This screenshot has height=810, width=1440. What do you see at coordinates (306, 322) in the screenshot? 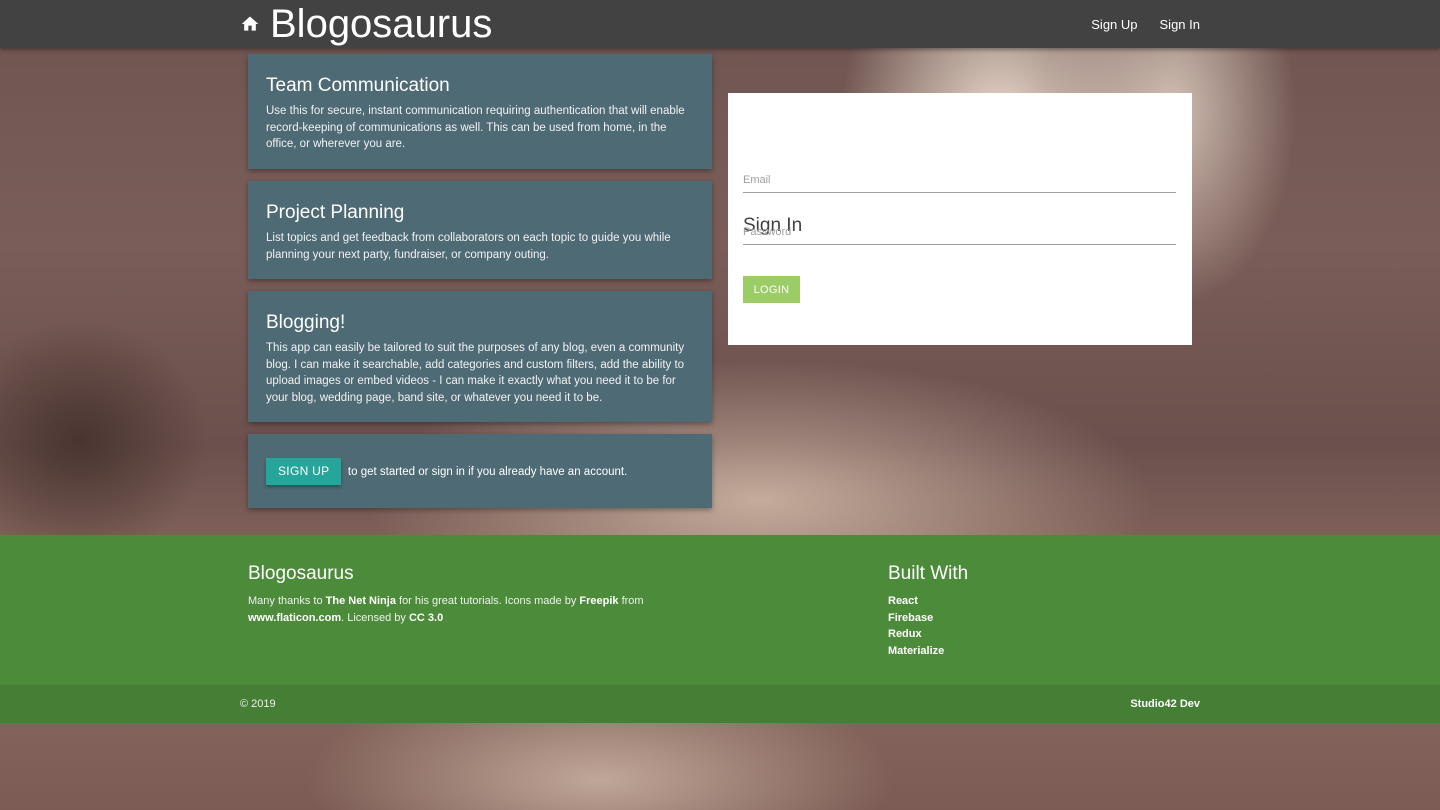
I see `card-title: Blogging!` at bounding box center [306, 322].